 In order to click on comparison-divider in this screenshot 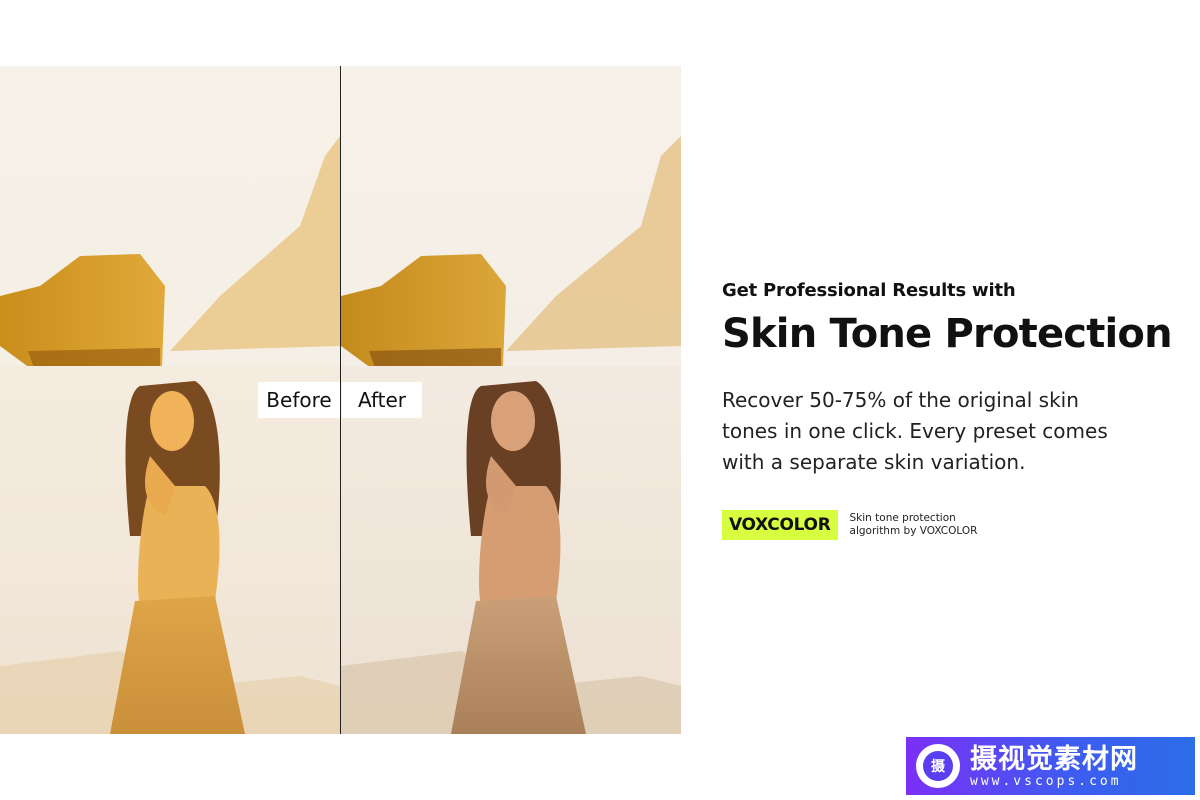, I will do `click(340, 400)`.